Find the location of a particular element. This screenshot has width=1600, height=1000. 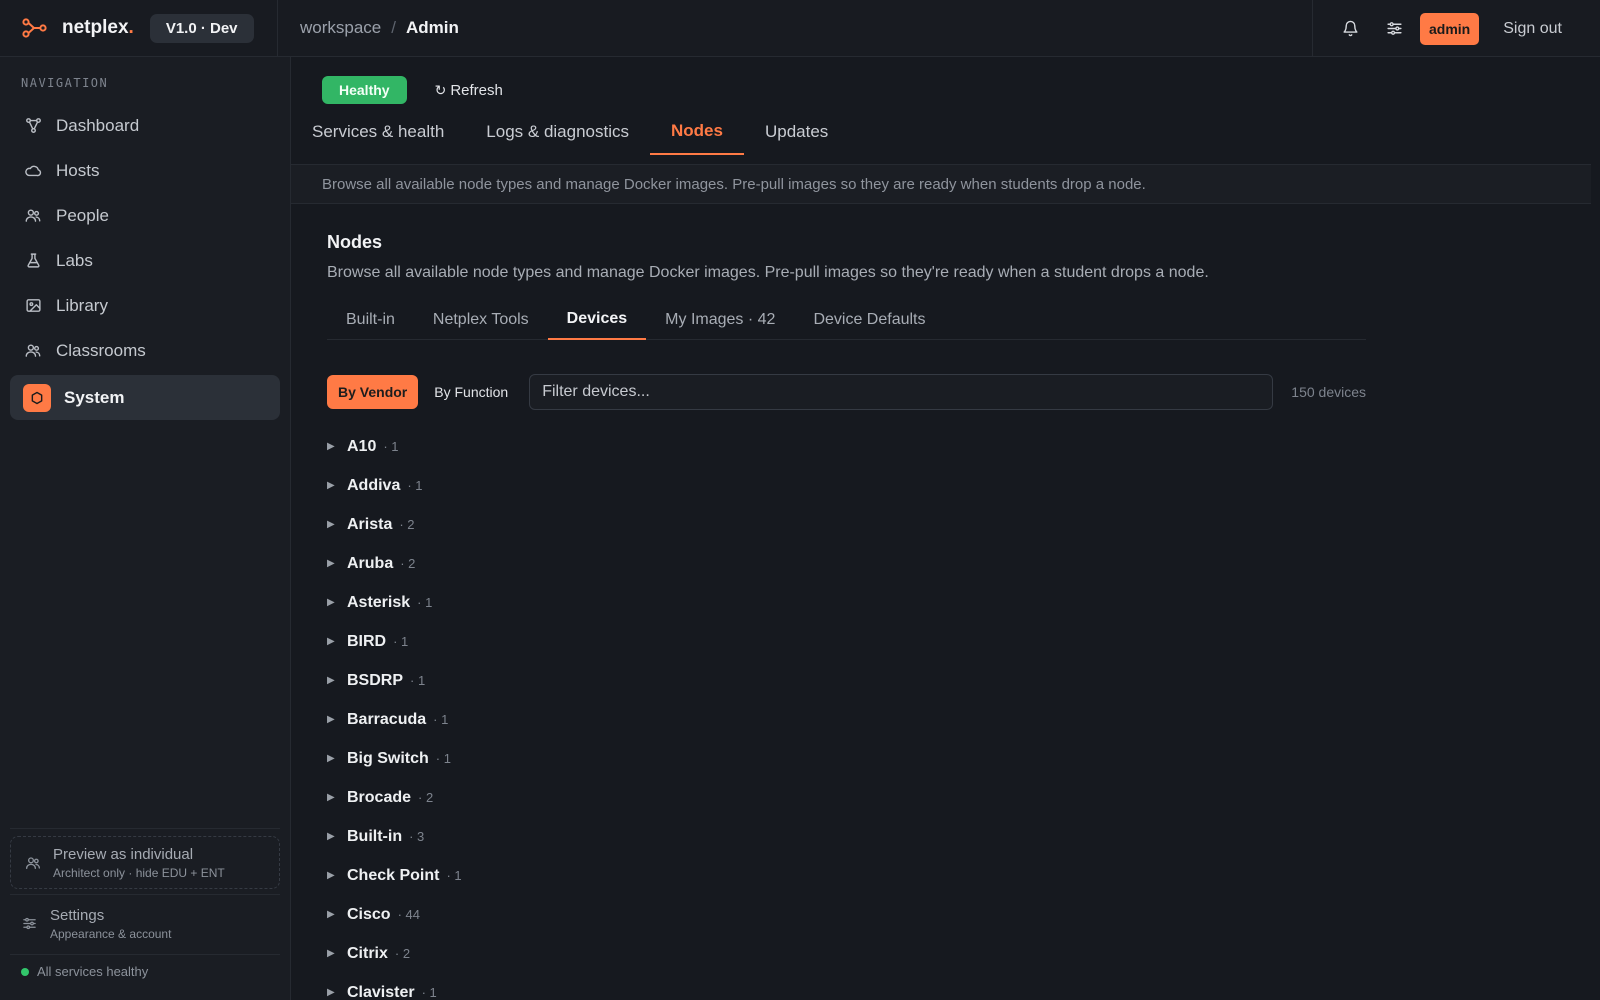

status-text: All services healthy is located at coordinates (93, 971).